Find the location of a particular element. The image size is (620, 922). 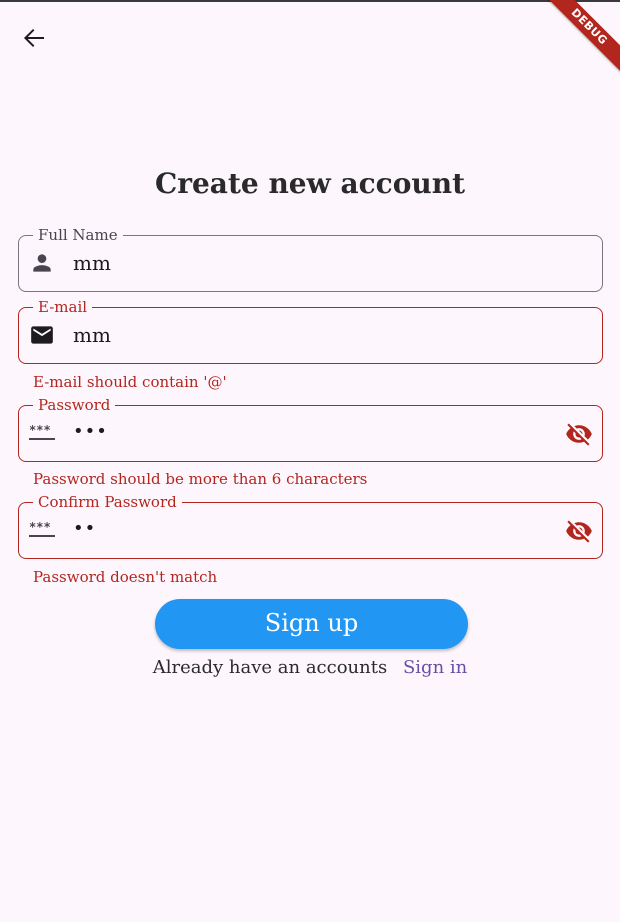

full-name-label: Full Name is located at coordinates (78, 235).